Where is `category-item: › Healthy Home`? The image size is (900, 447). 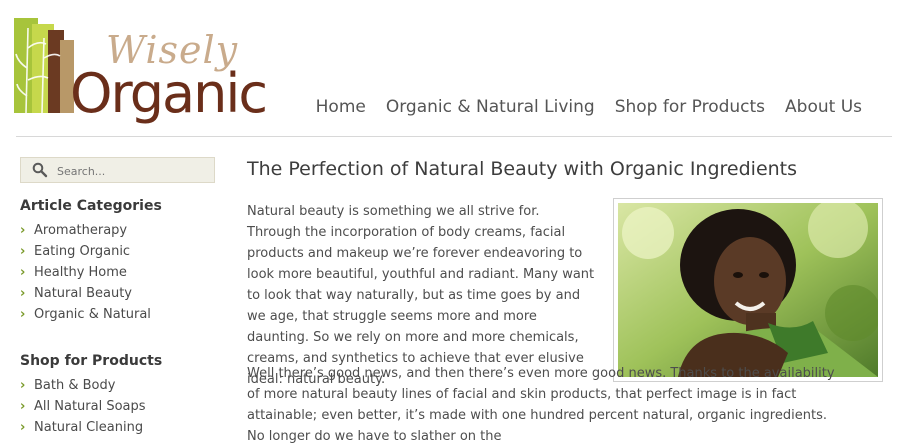 category-item: › Healthy Home is located at coordinates (120, 272).